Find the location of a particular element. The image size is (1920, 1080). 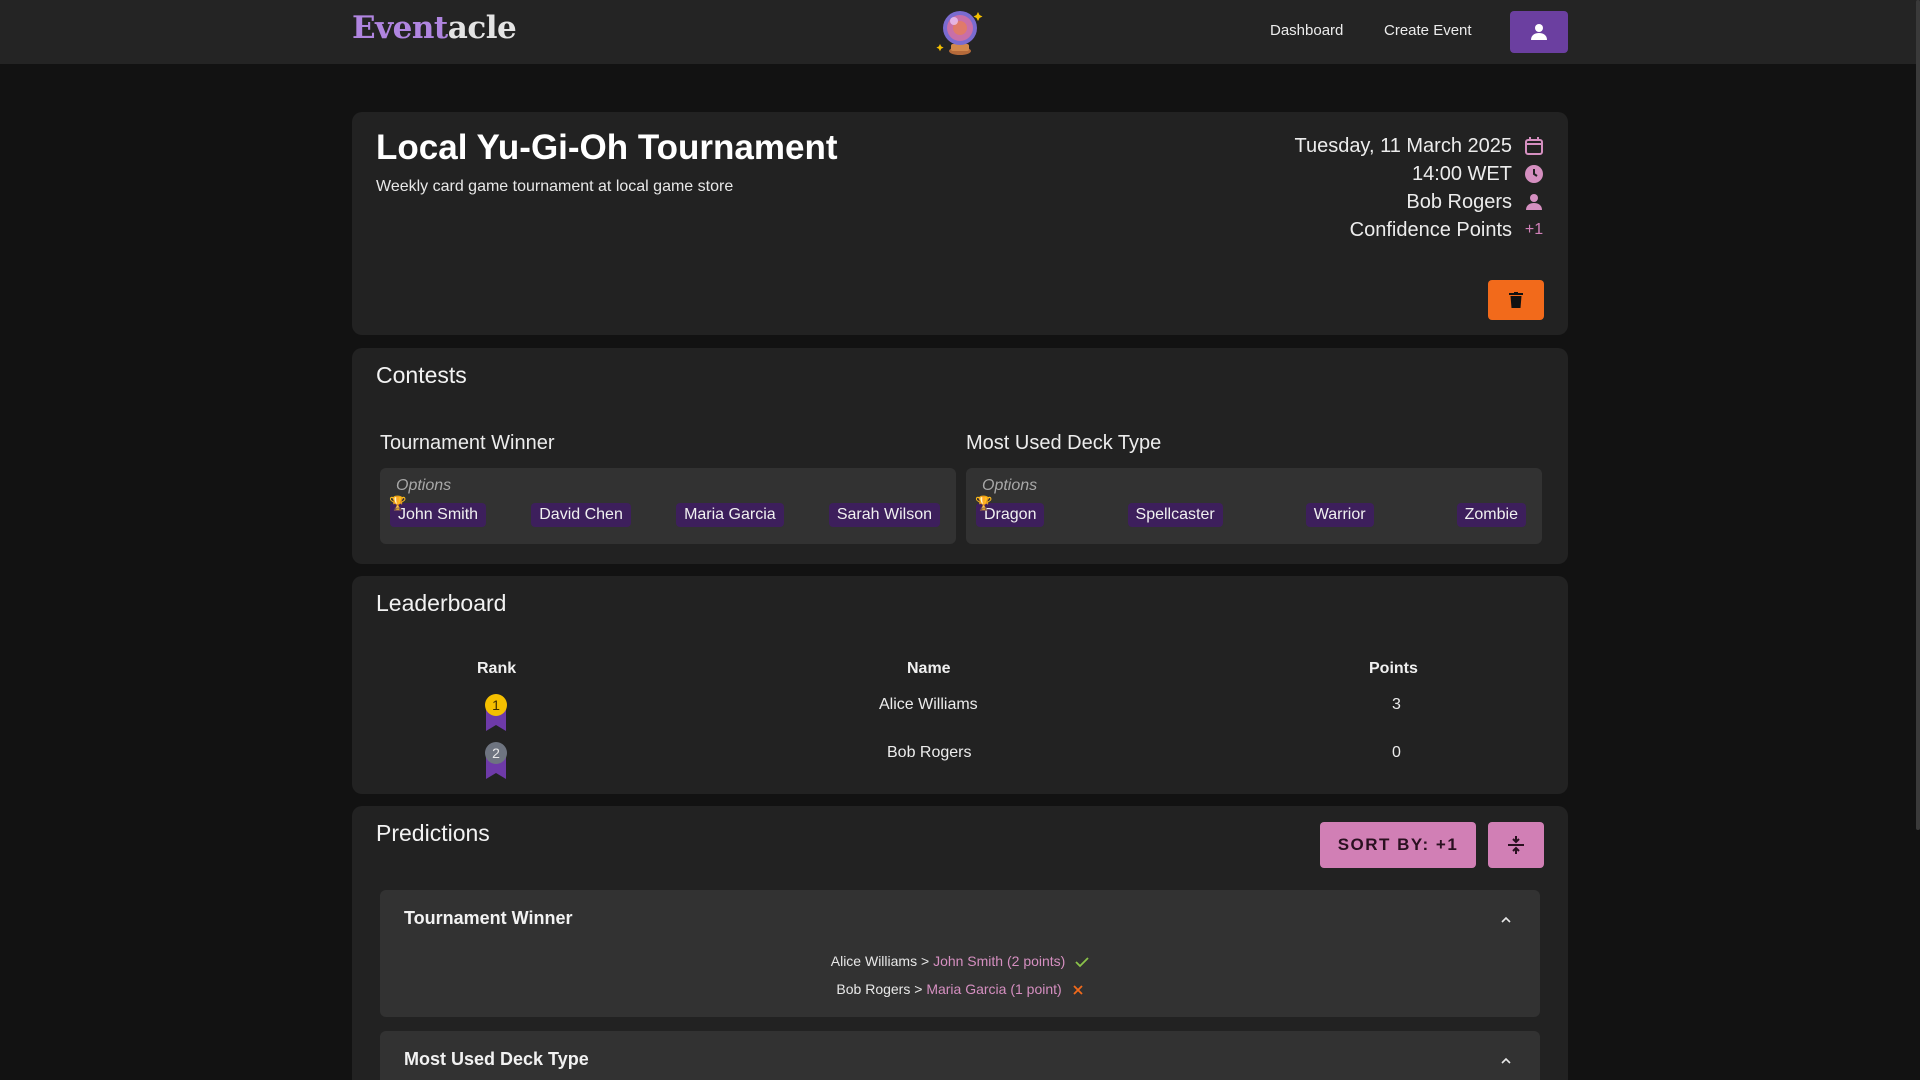

column-header-rank: Rank is located at coordinates (497, 668).